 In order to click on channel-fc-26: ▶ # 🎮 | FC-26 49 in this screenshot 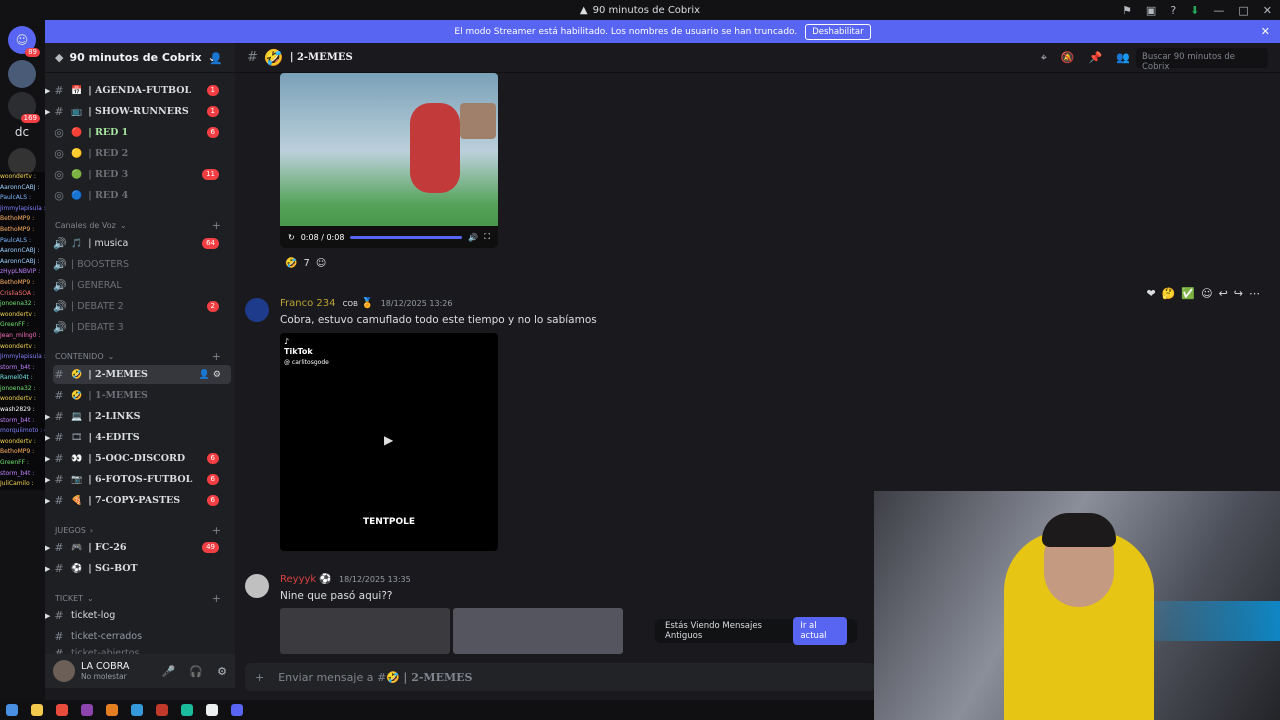, I will do `click(138, 547)`.